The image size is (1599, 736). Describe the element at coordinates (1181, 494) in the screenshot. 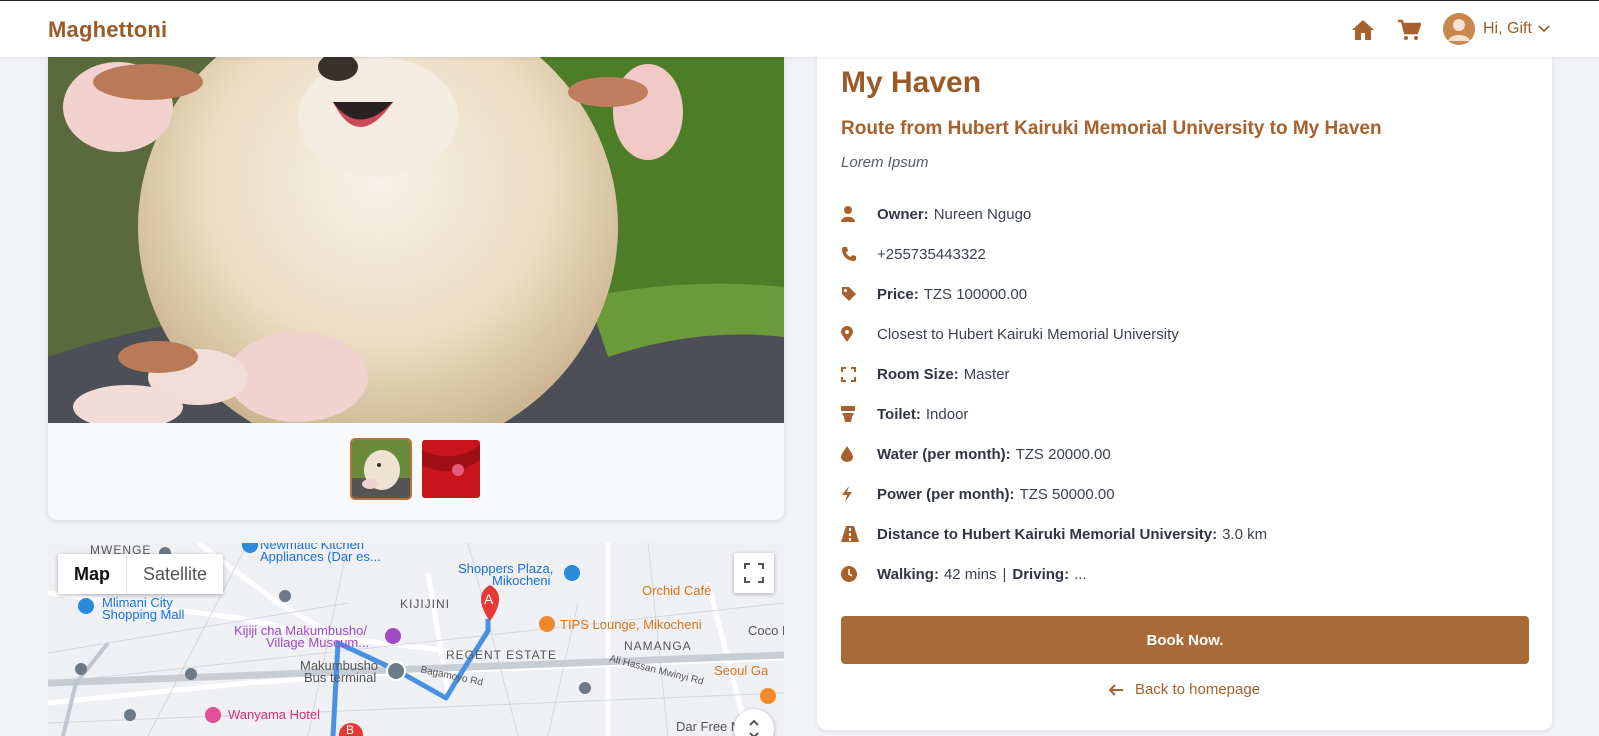

I see `detail-power: Power (per month): TZS 50000.00` at that location.